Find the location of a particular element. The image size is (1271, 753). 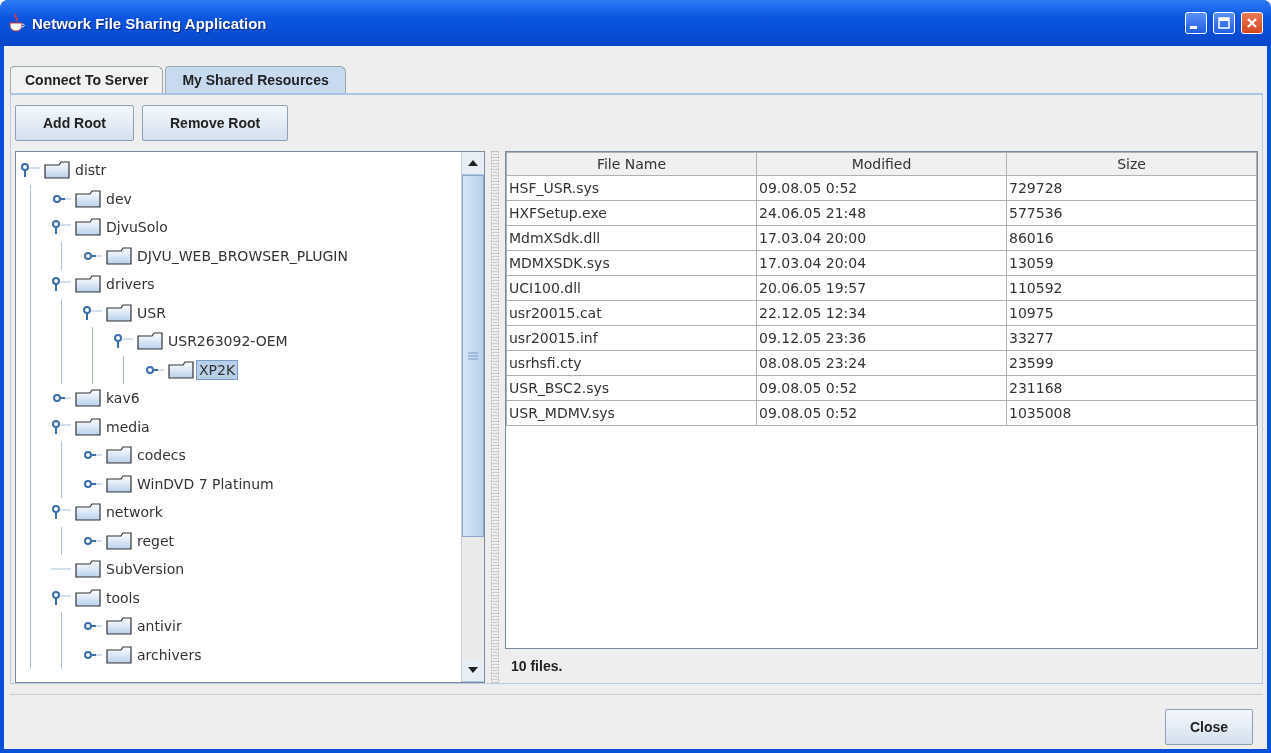

table-cell: 231168 is located at coordinates (1131, 388).